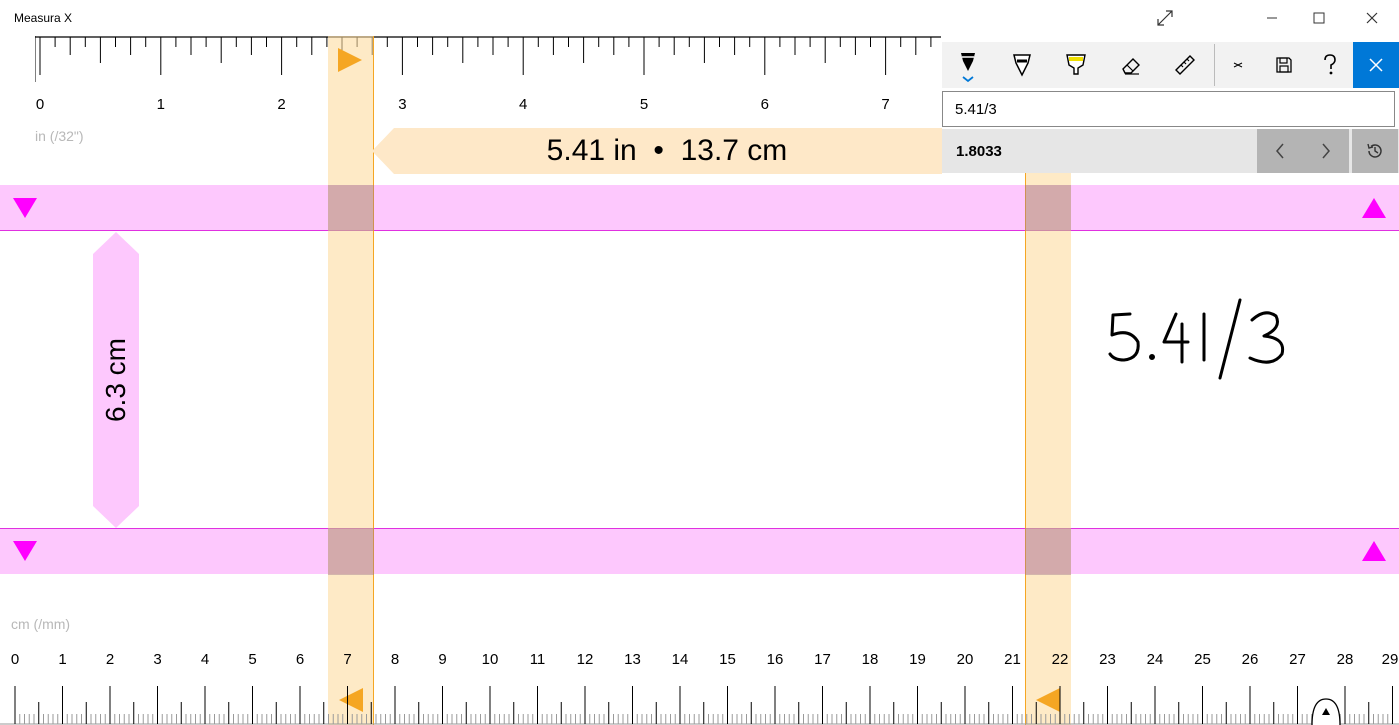 The image size is (1399, 725). Describe the element at coordinates (1155, 659) in the screenshot. I see `cm-tick-label: 24` at that location.